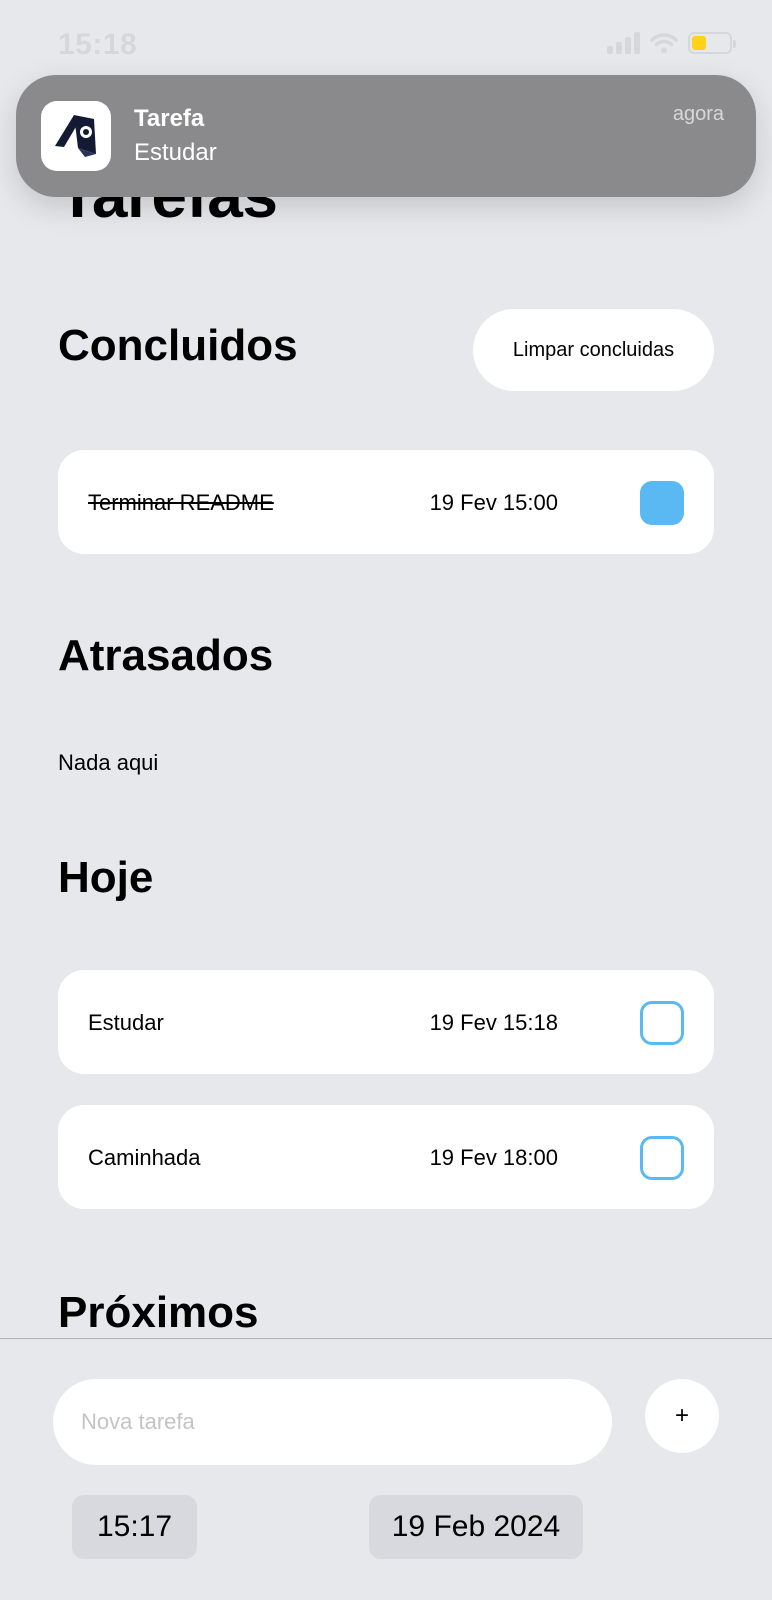  I want to click on empty-state-text: Nada aqui, so click(108, 762).